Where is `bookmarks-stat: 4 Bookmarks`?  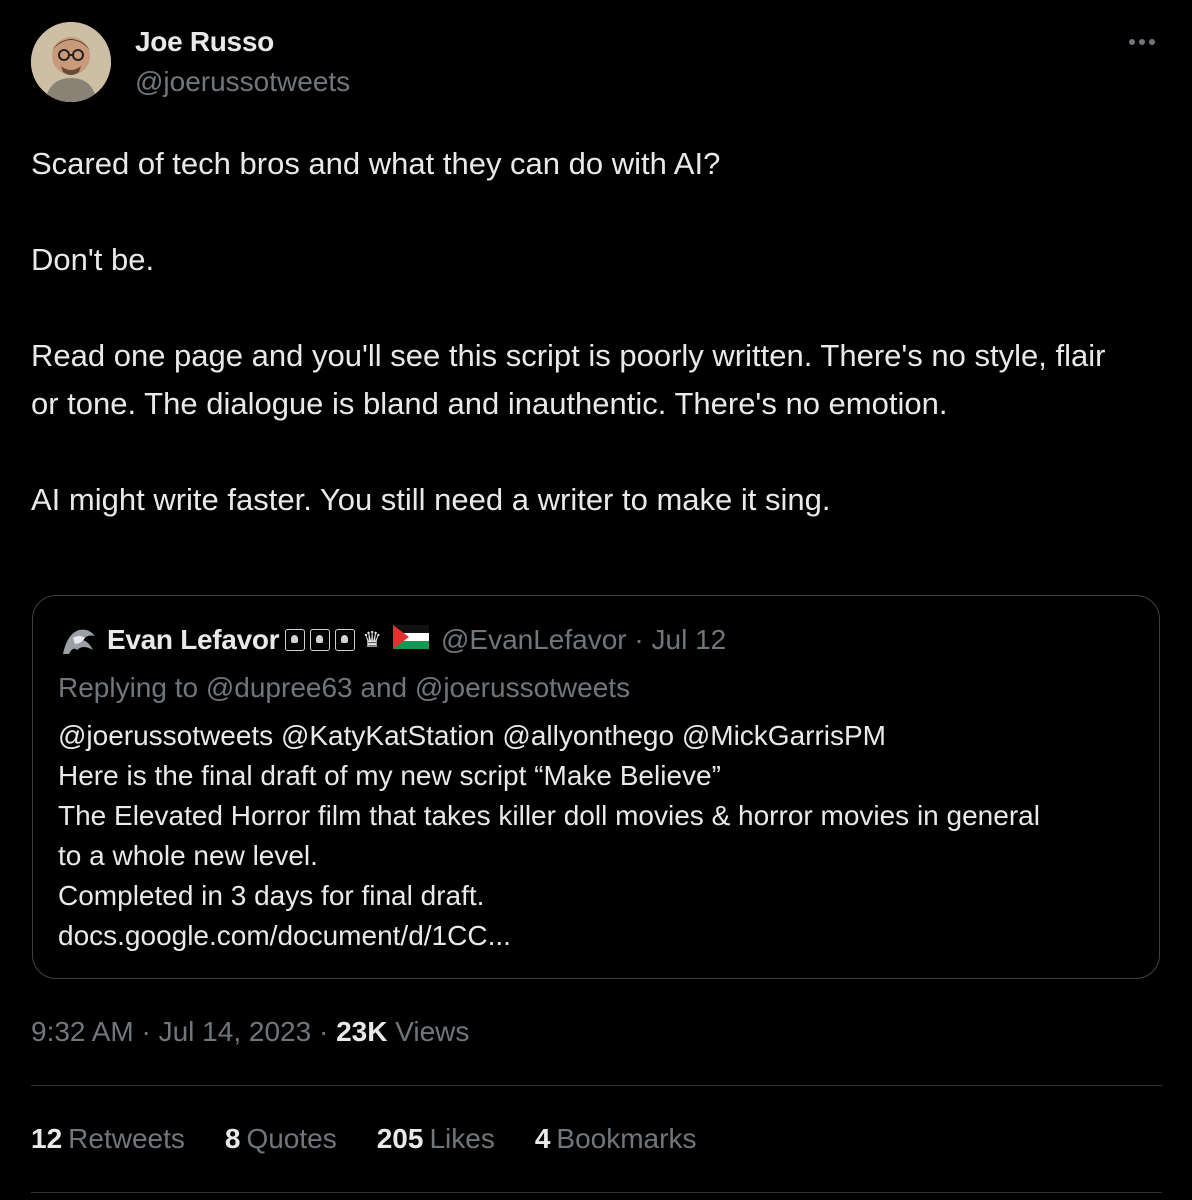 bookmarks-stat: 4 Bookmarks is located at coordinates (616, 1139).